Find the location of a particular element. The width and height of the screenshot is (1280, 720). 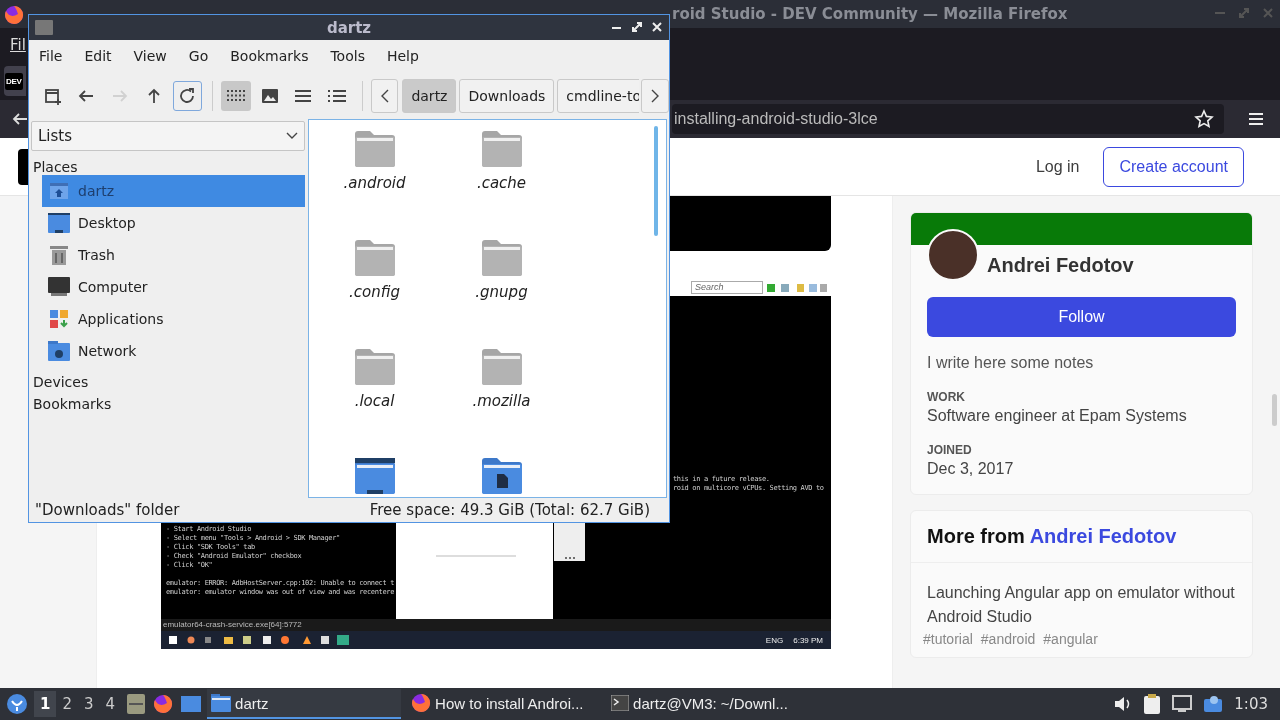

sidebar-item: Desktop is located at coordinates (173, 223).